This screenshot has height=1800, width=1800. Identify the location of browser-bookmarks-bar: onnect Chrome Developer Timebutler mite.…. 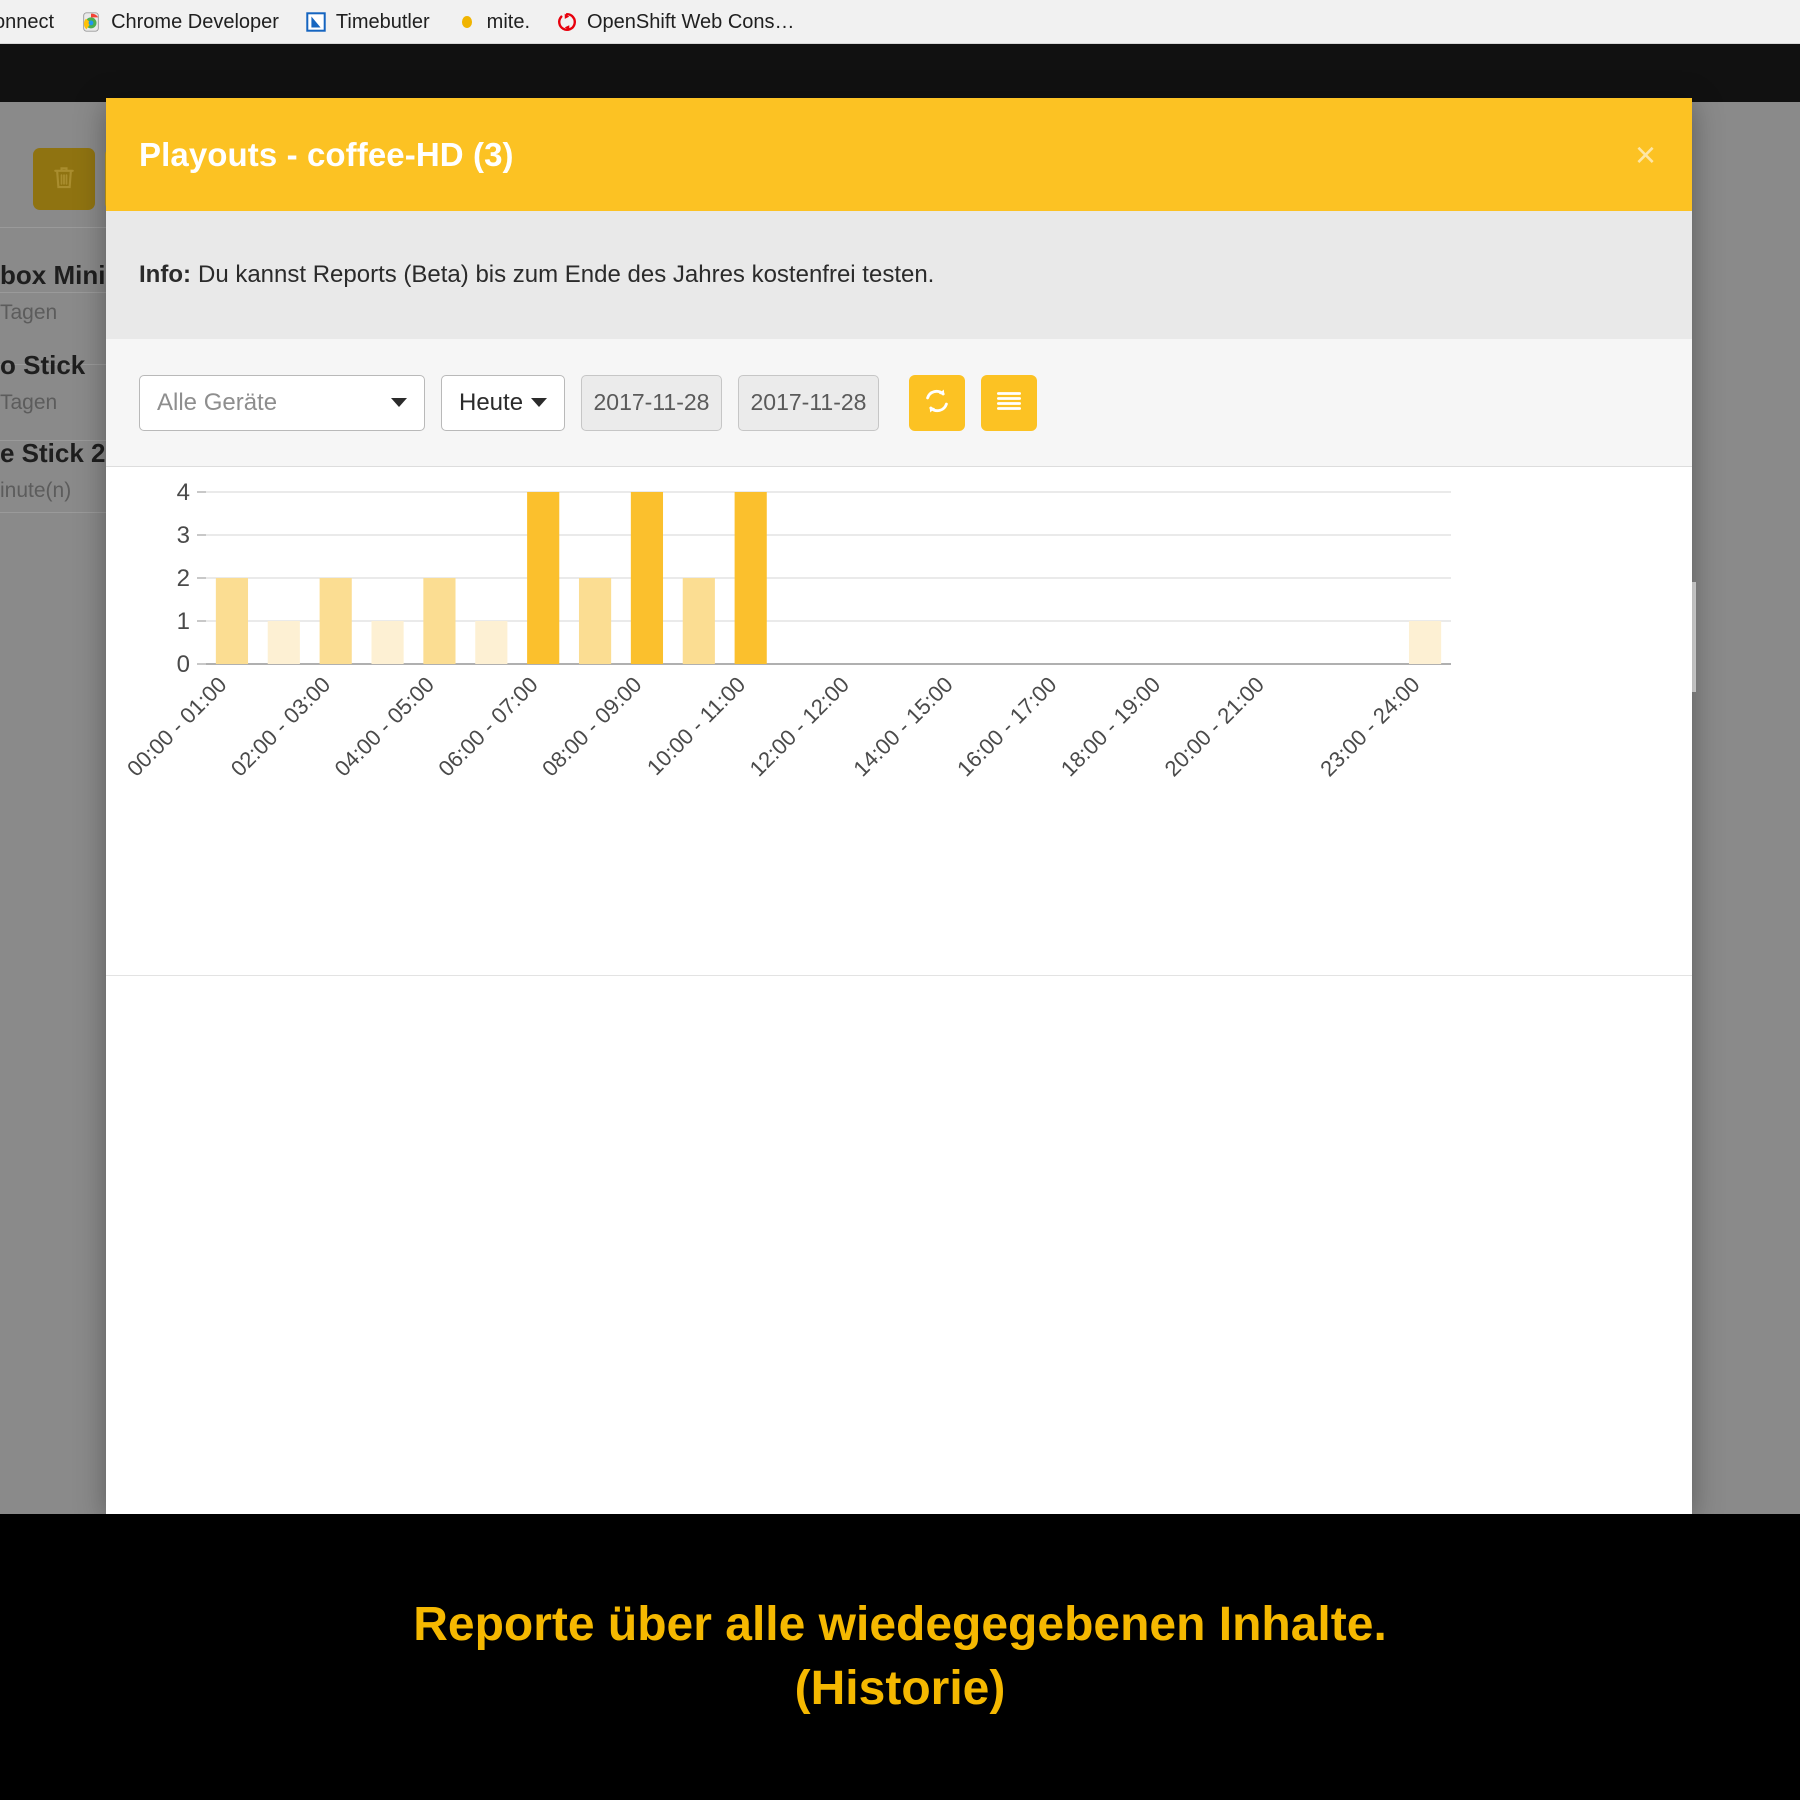
(900, 22).